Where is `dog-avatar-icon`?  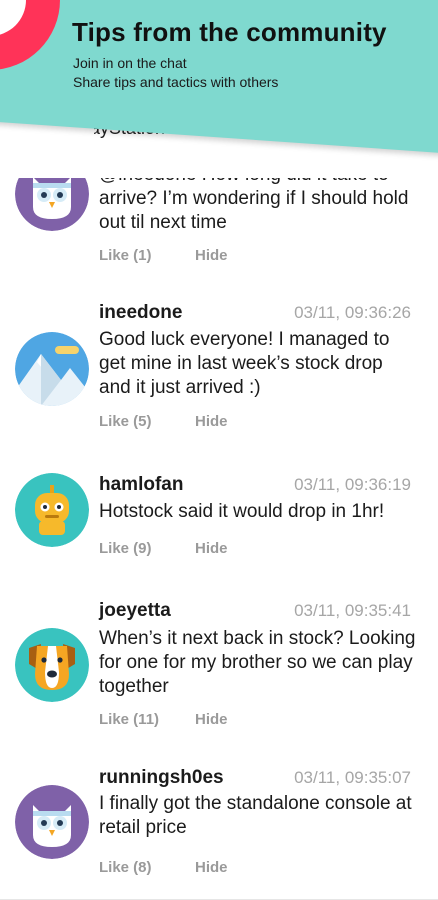
dog-avatar-icon is located at coordinates (52, 665).